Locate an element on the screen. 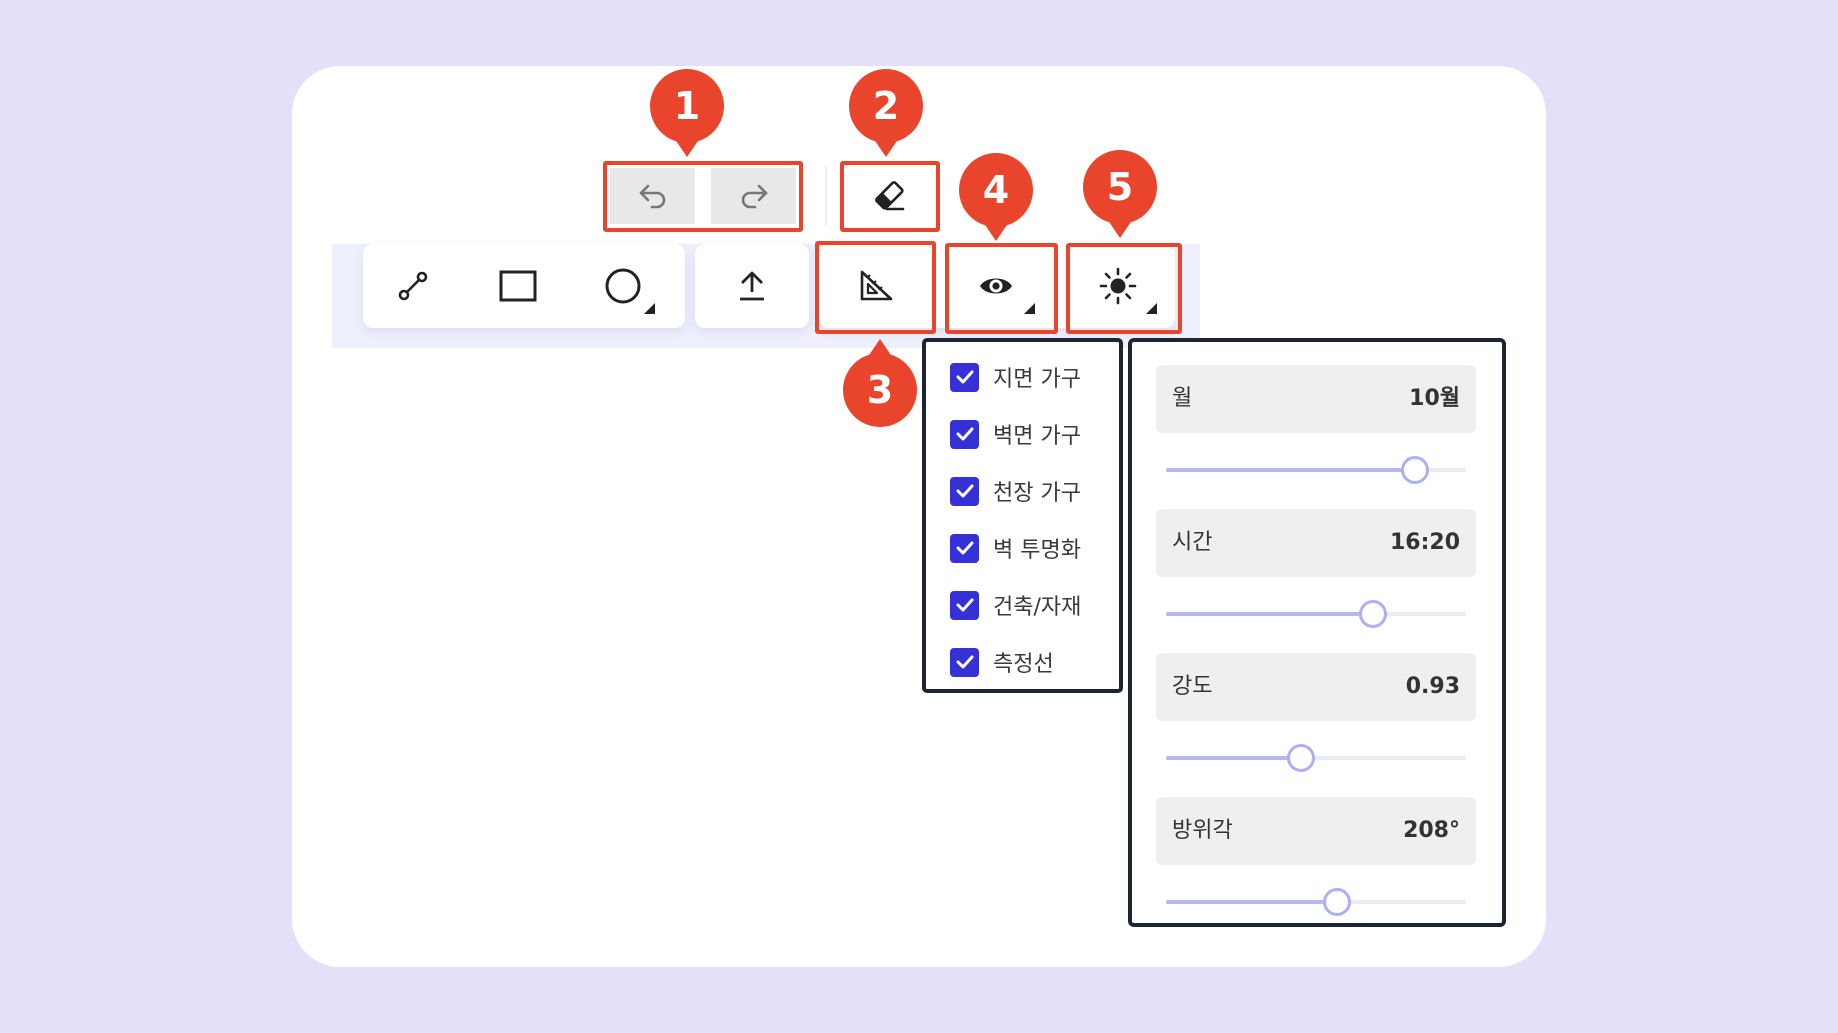 The width and height of the screenshot is (1838, 1033). month-value: 10월 is located at coordinates (1434, 398).